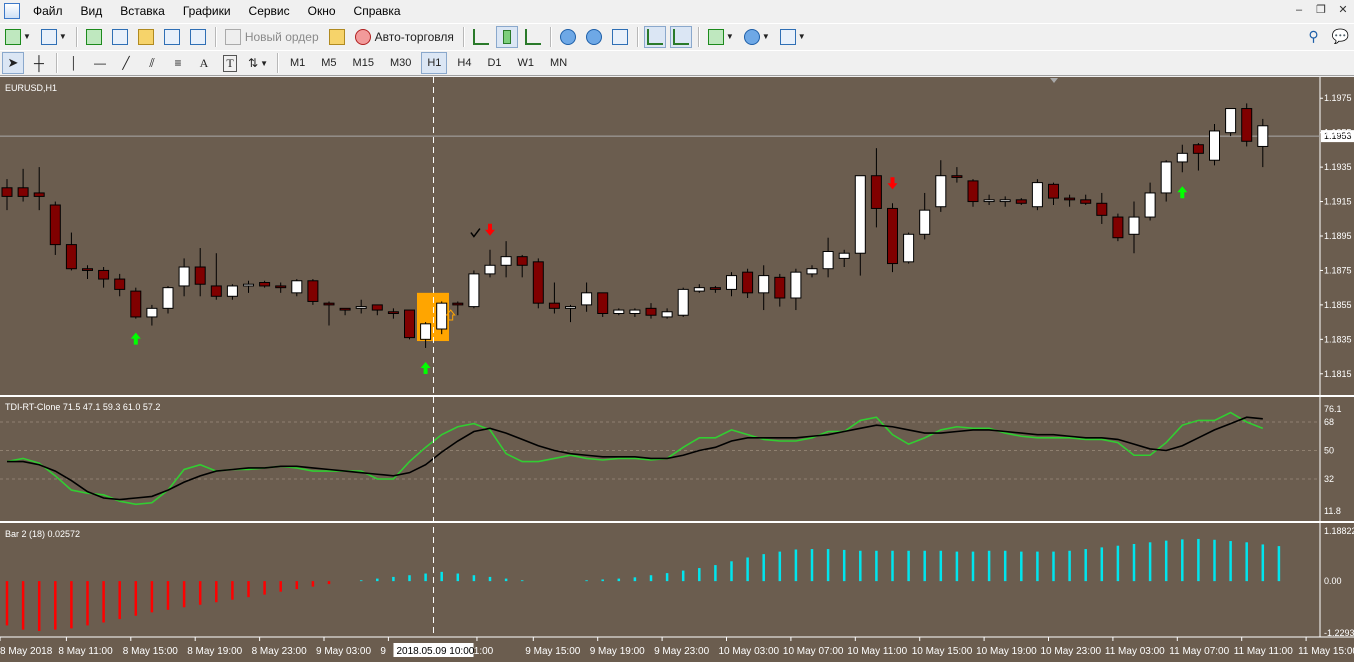 This screenshot has height=662, width=1354. Describe the element at coordinates (558, 63) in the screenshot. I see `timeframe-mn: MN` at that location.